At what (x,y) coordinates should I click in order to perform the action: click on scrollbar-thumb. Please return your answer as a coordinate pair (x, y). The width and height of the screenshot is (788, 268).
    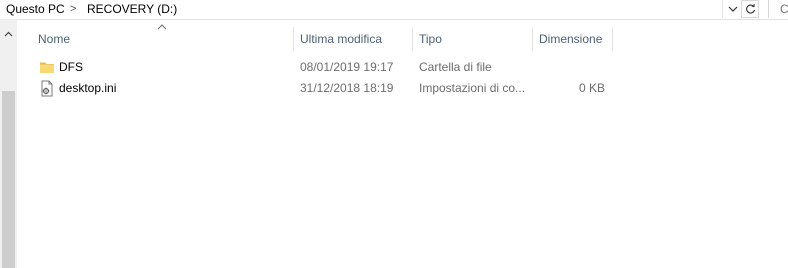
    Looking at the image, I should click on (8, 179).